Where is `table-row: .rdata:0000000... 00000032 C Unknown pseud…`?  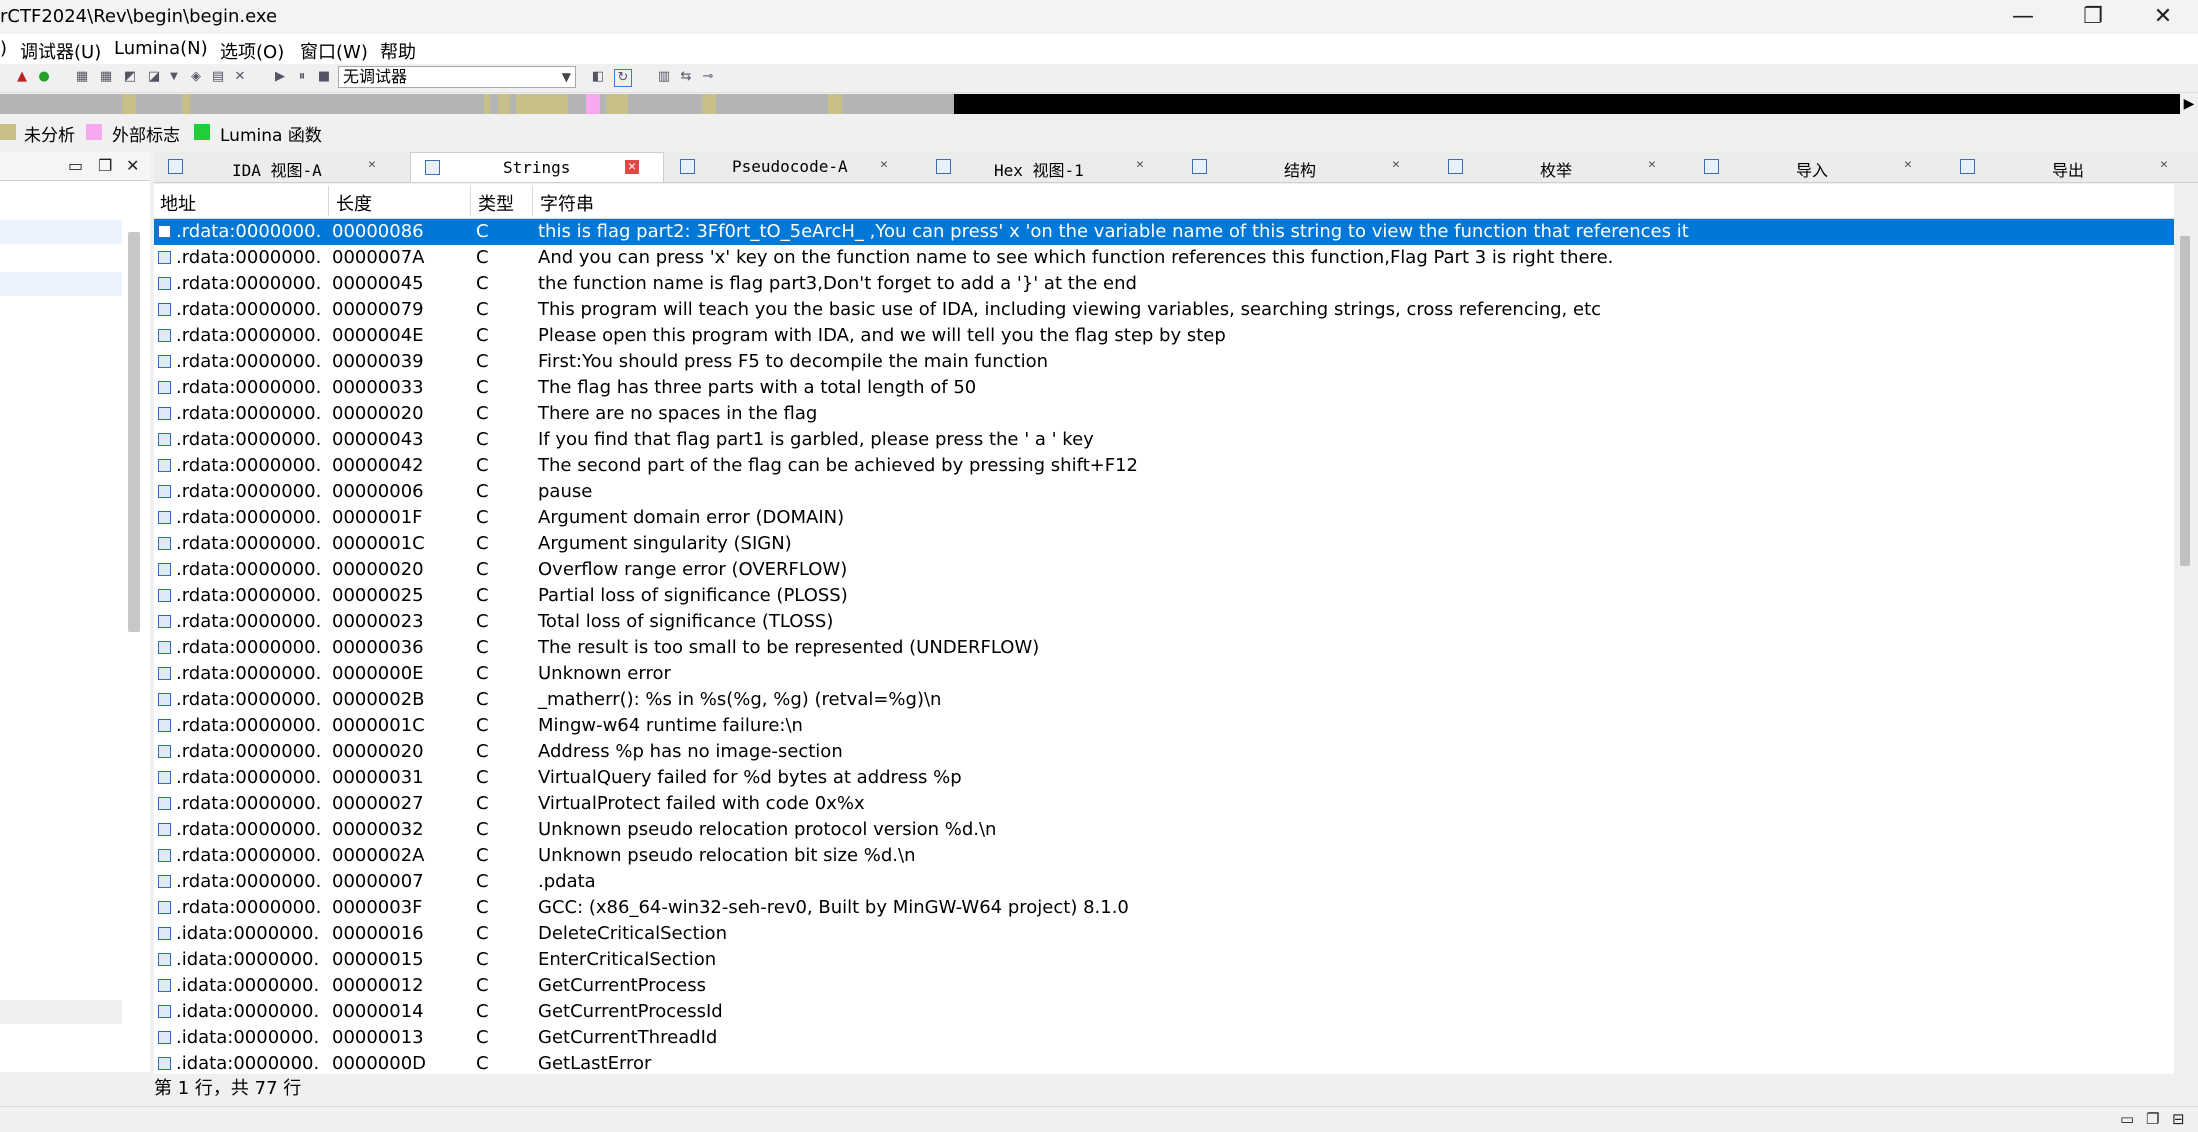 table-row: .rdata:0000000... 00000032 C Unknown pseud… is located at coordinates (1164, 830).